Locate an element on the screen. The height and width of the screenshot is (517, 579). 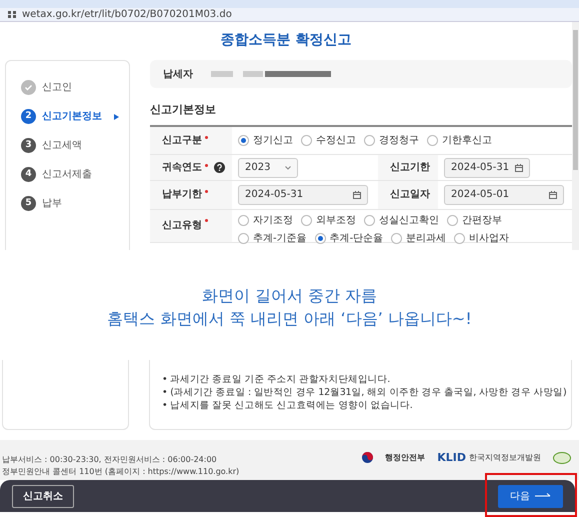
field-label: 신고구분 is located at coordinates (182, 141).